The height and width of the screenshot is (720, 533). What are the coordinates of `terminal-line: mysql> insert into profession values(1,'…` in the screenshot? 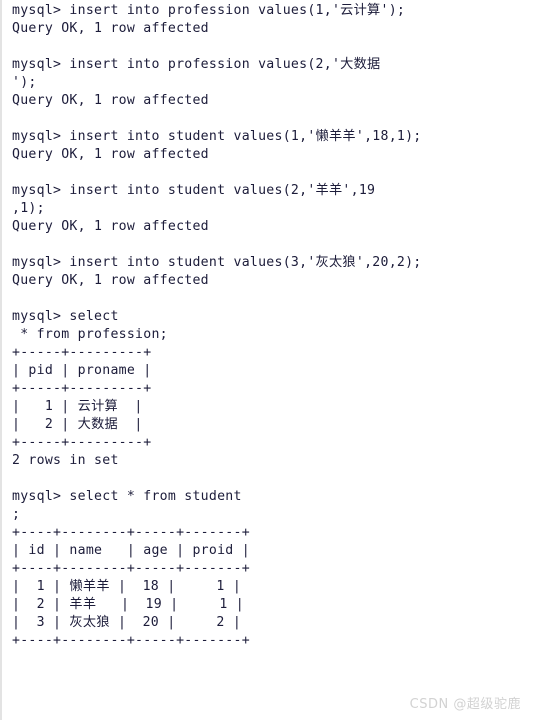 It's located at (209, 10).